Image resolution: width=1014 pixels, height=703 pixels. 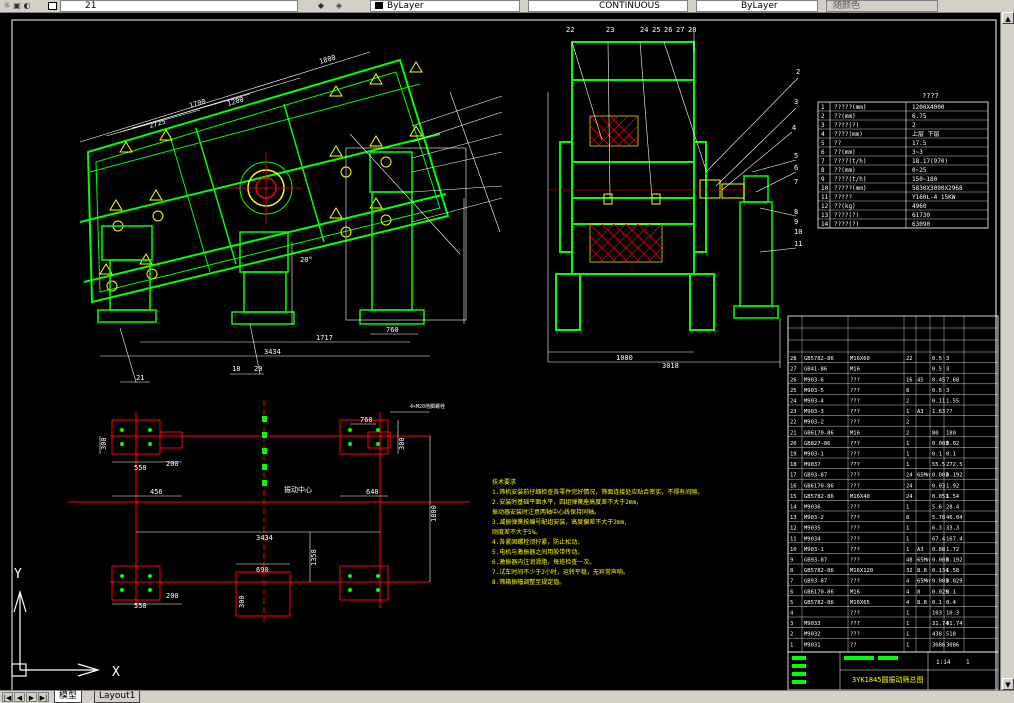 What do you see at coordinates (68, 697) in the screenshot?
I see `tab-model: 模型` at bounding box center [68, 697].